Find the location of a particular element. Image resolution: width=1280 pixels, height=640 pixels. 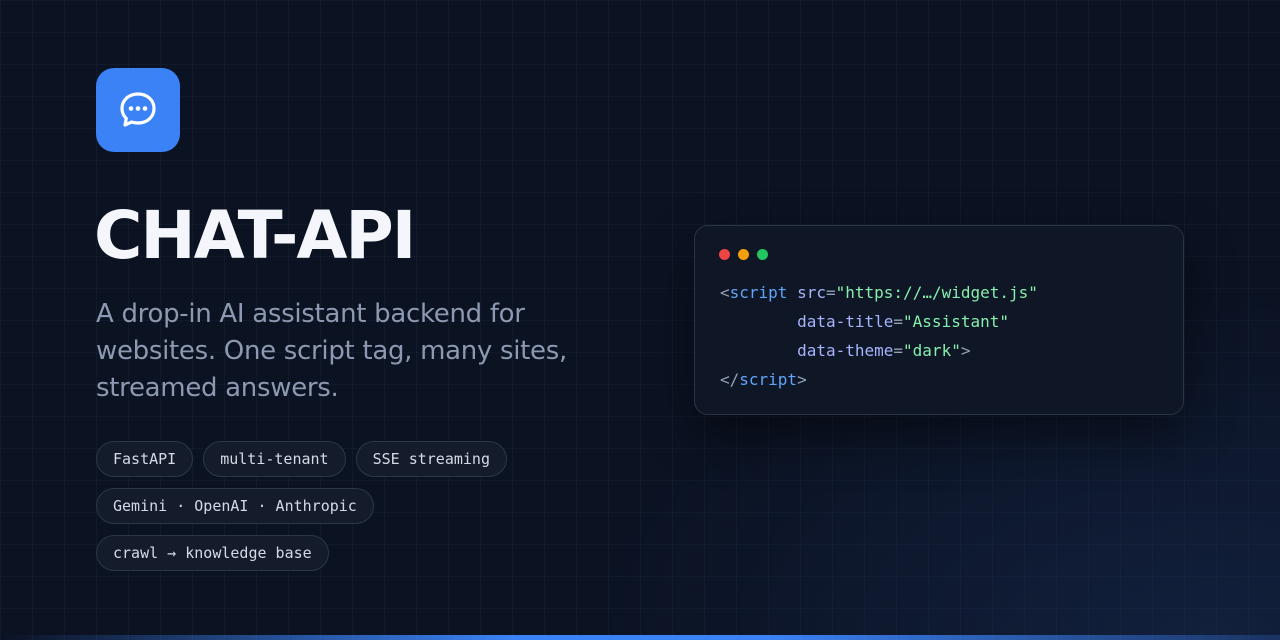

chat-bubble-icon is located at coordinates (138, 109).